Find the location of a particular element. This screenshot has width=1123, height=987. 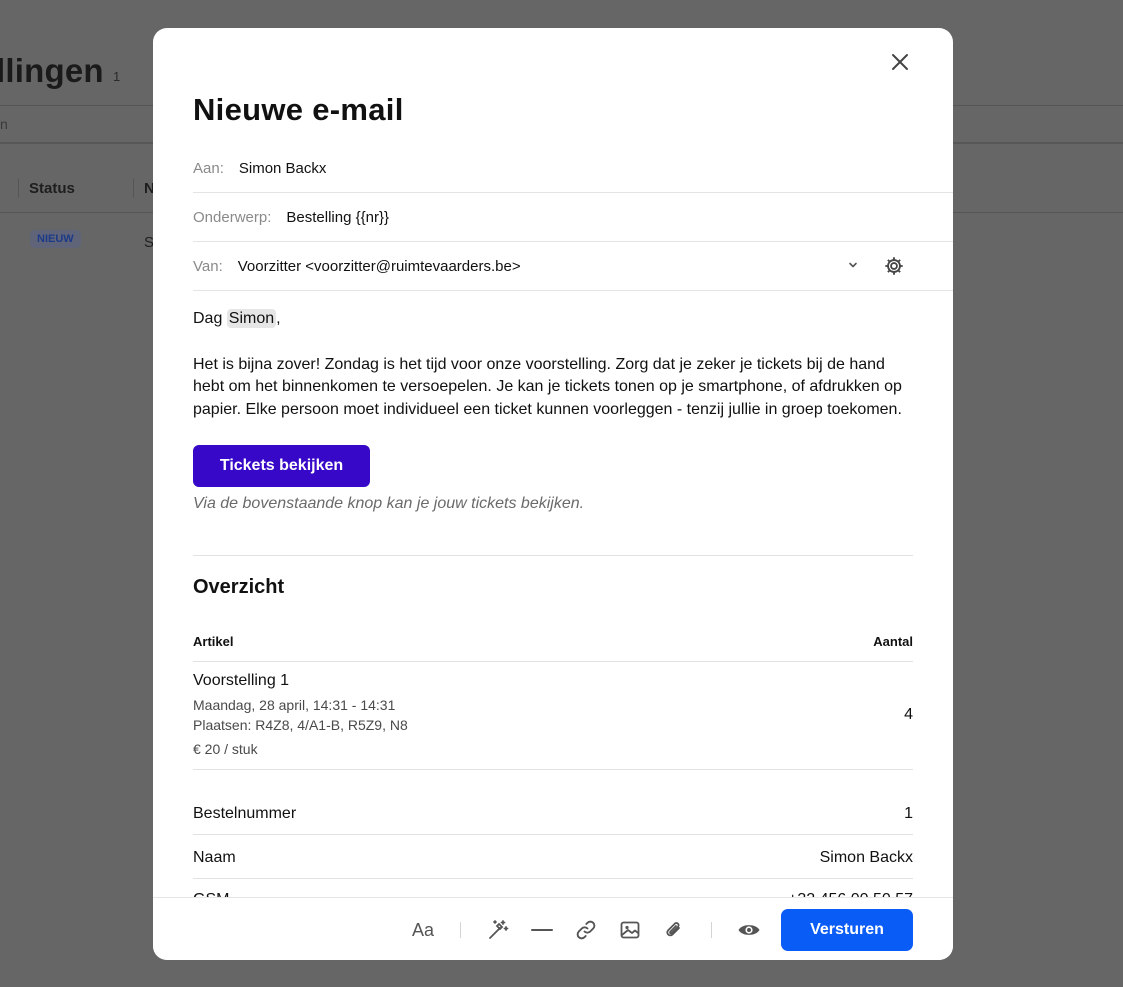

item-price: € 20 / stuk is located at coordinates (225, 749).